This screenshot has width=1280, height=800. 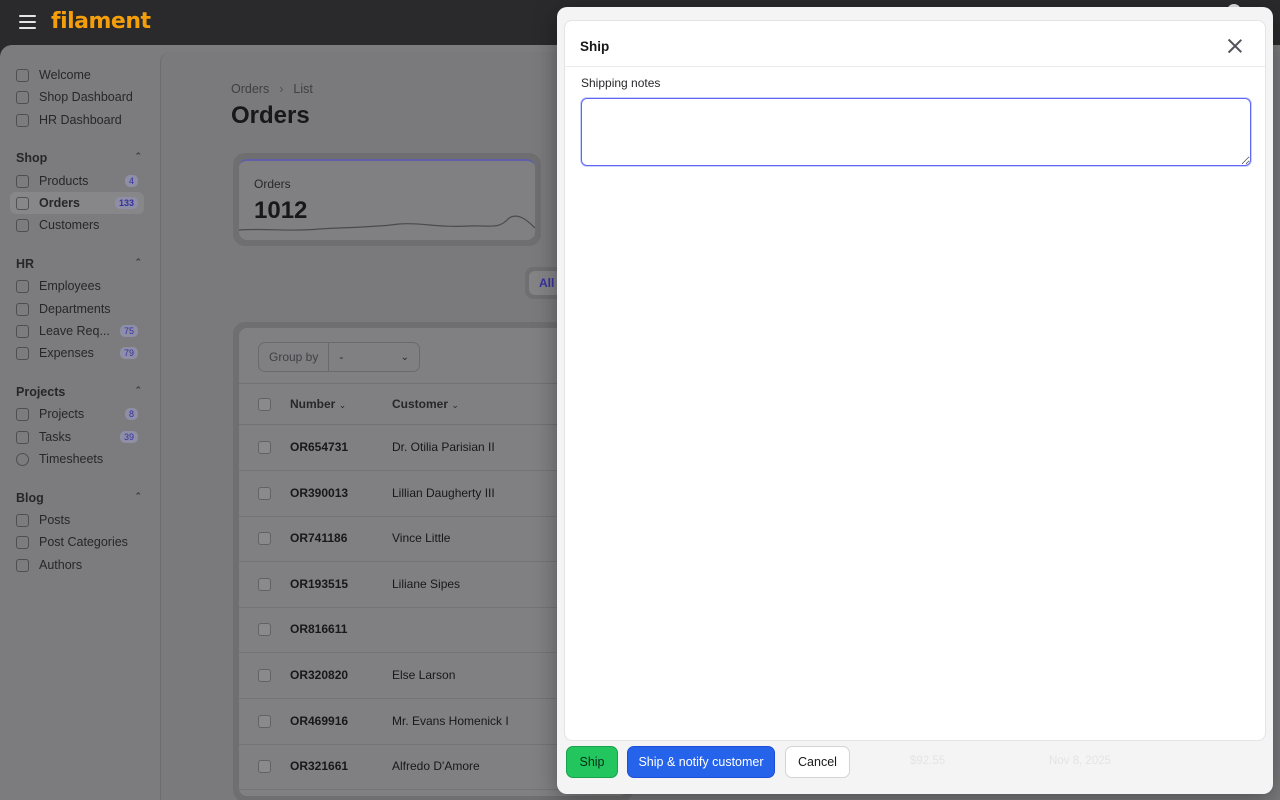 I want to click on bolt-icon, so click(x=22, y=181).